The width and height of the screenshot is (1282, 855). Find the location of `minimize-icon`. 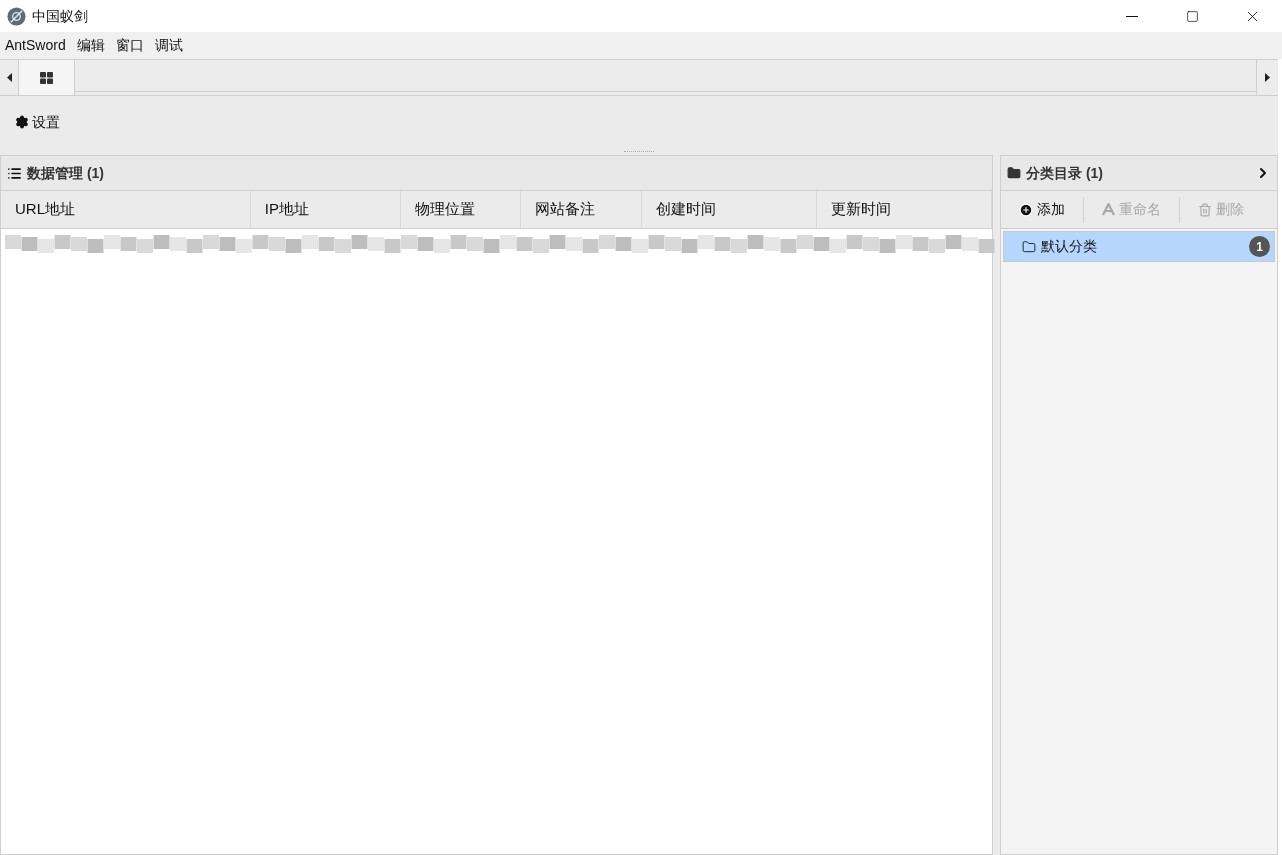

minimize-icon is located at coordinates (1132, 16).